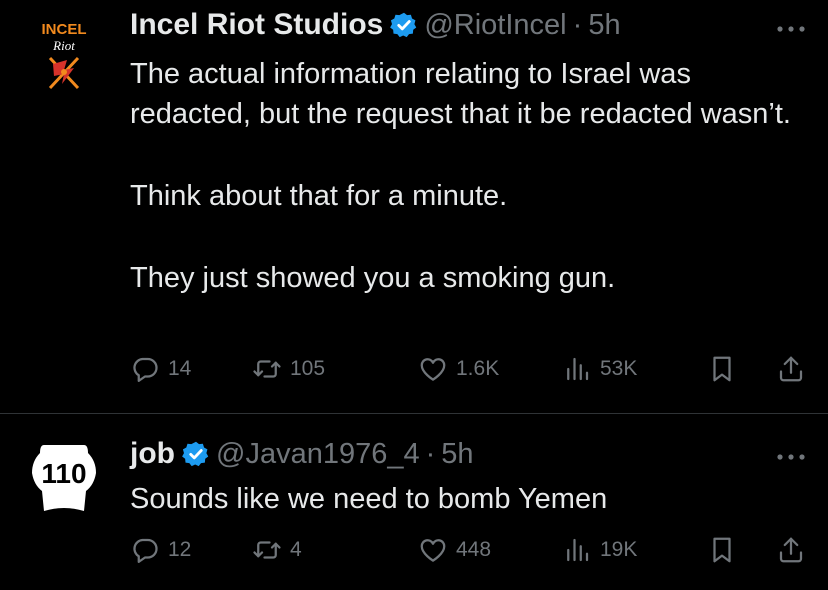  I want to click on reply-count: 12, so click(180, 549).